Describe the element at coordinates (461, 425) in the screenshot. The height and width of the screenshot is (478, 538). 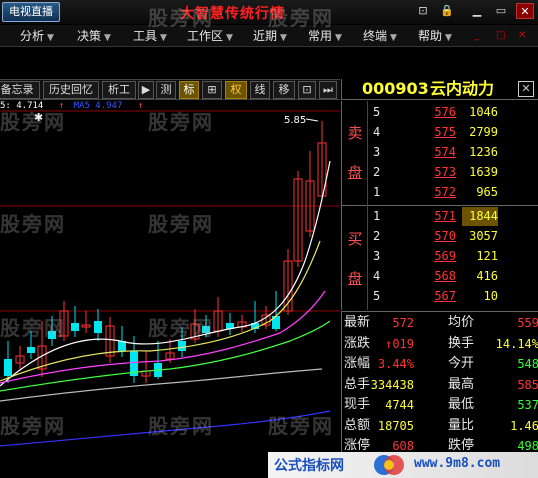
I see `stat-label: 量比` at that location.